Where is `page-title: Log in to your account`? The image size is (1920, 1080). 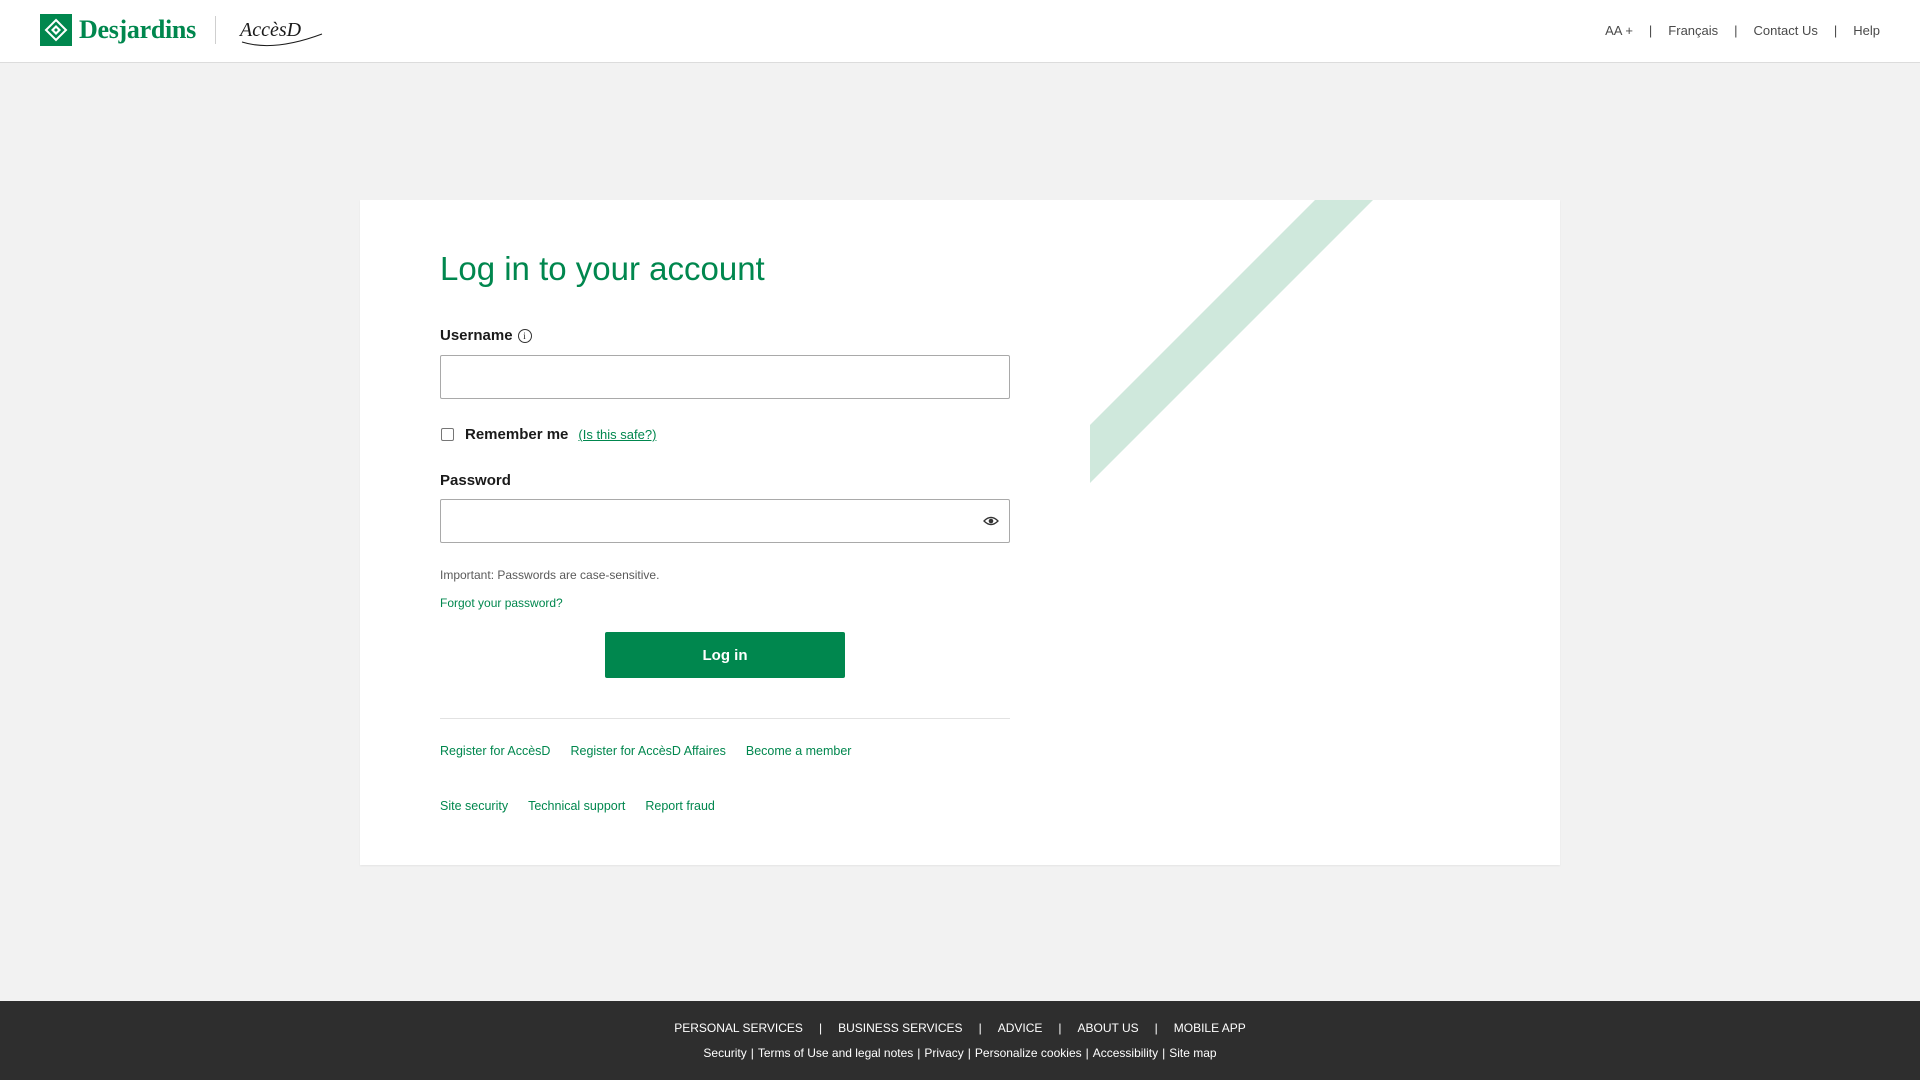
page-title: Log in to your account is located at coordinates (602, 268).